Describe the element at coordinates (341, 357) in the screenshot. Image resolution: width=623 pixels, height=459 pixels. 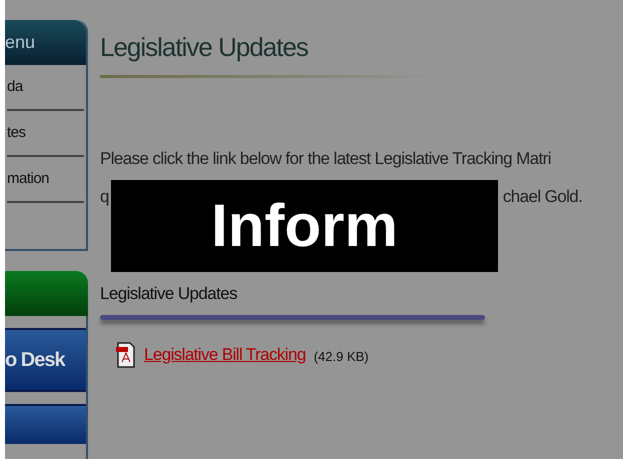
I see `file-size: (42.9 KB)` at that location.